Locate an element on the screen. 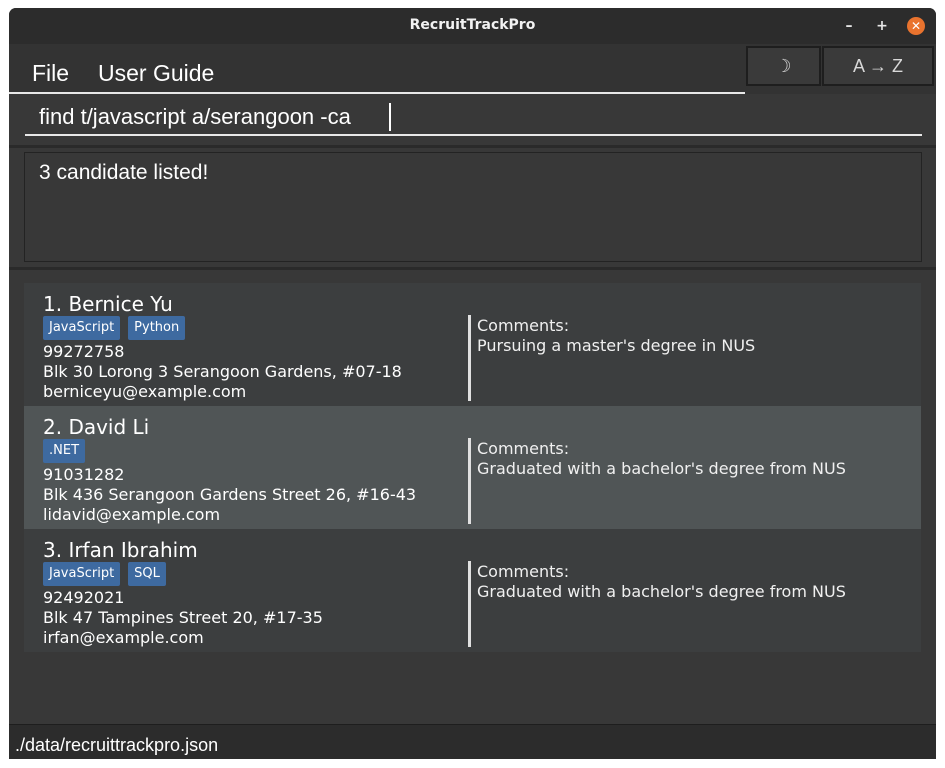 The width and height of the screenshot is (945, 768). candidate-address: Blk 47 Tampines Street 20, #17-35 is located at coordinates (183, 617).